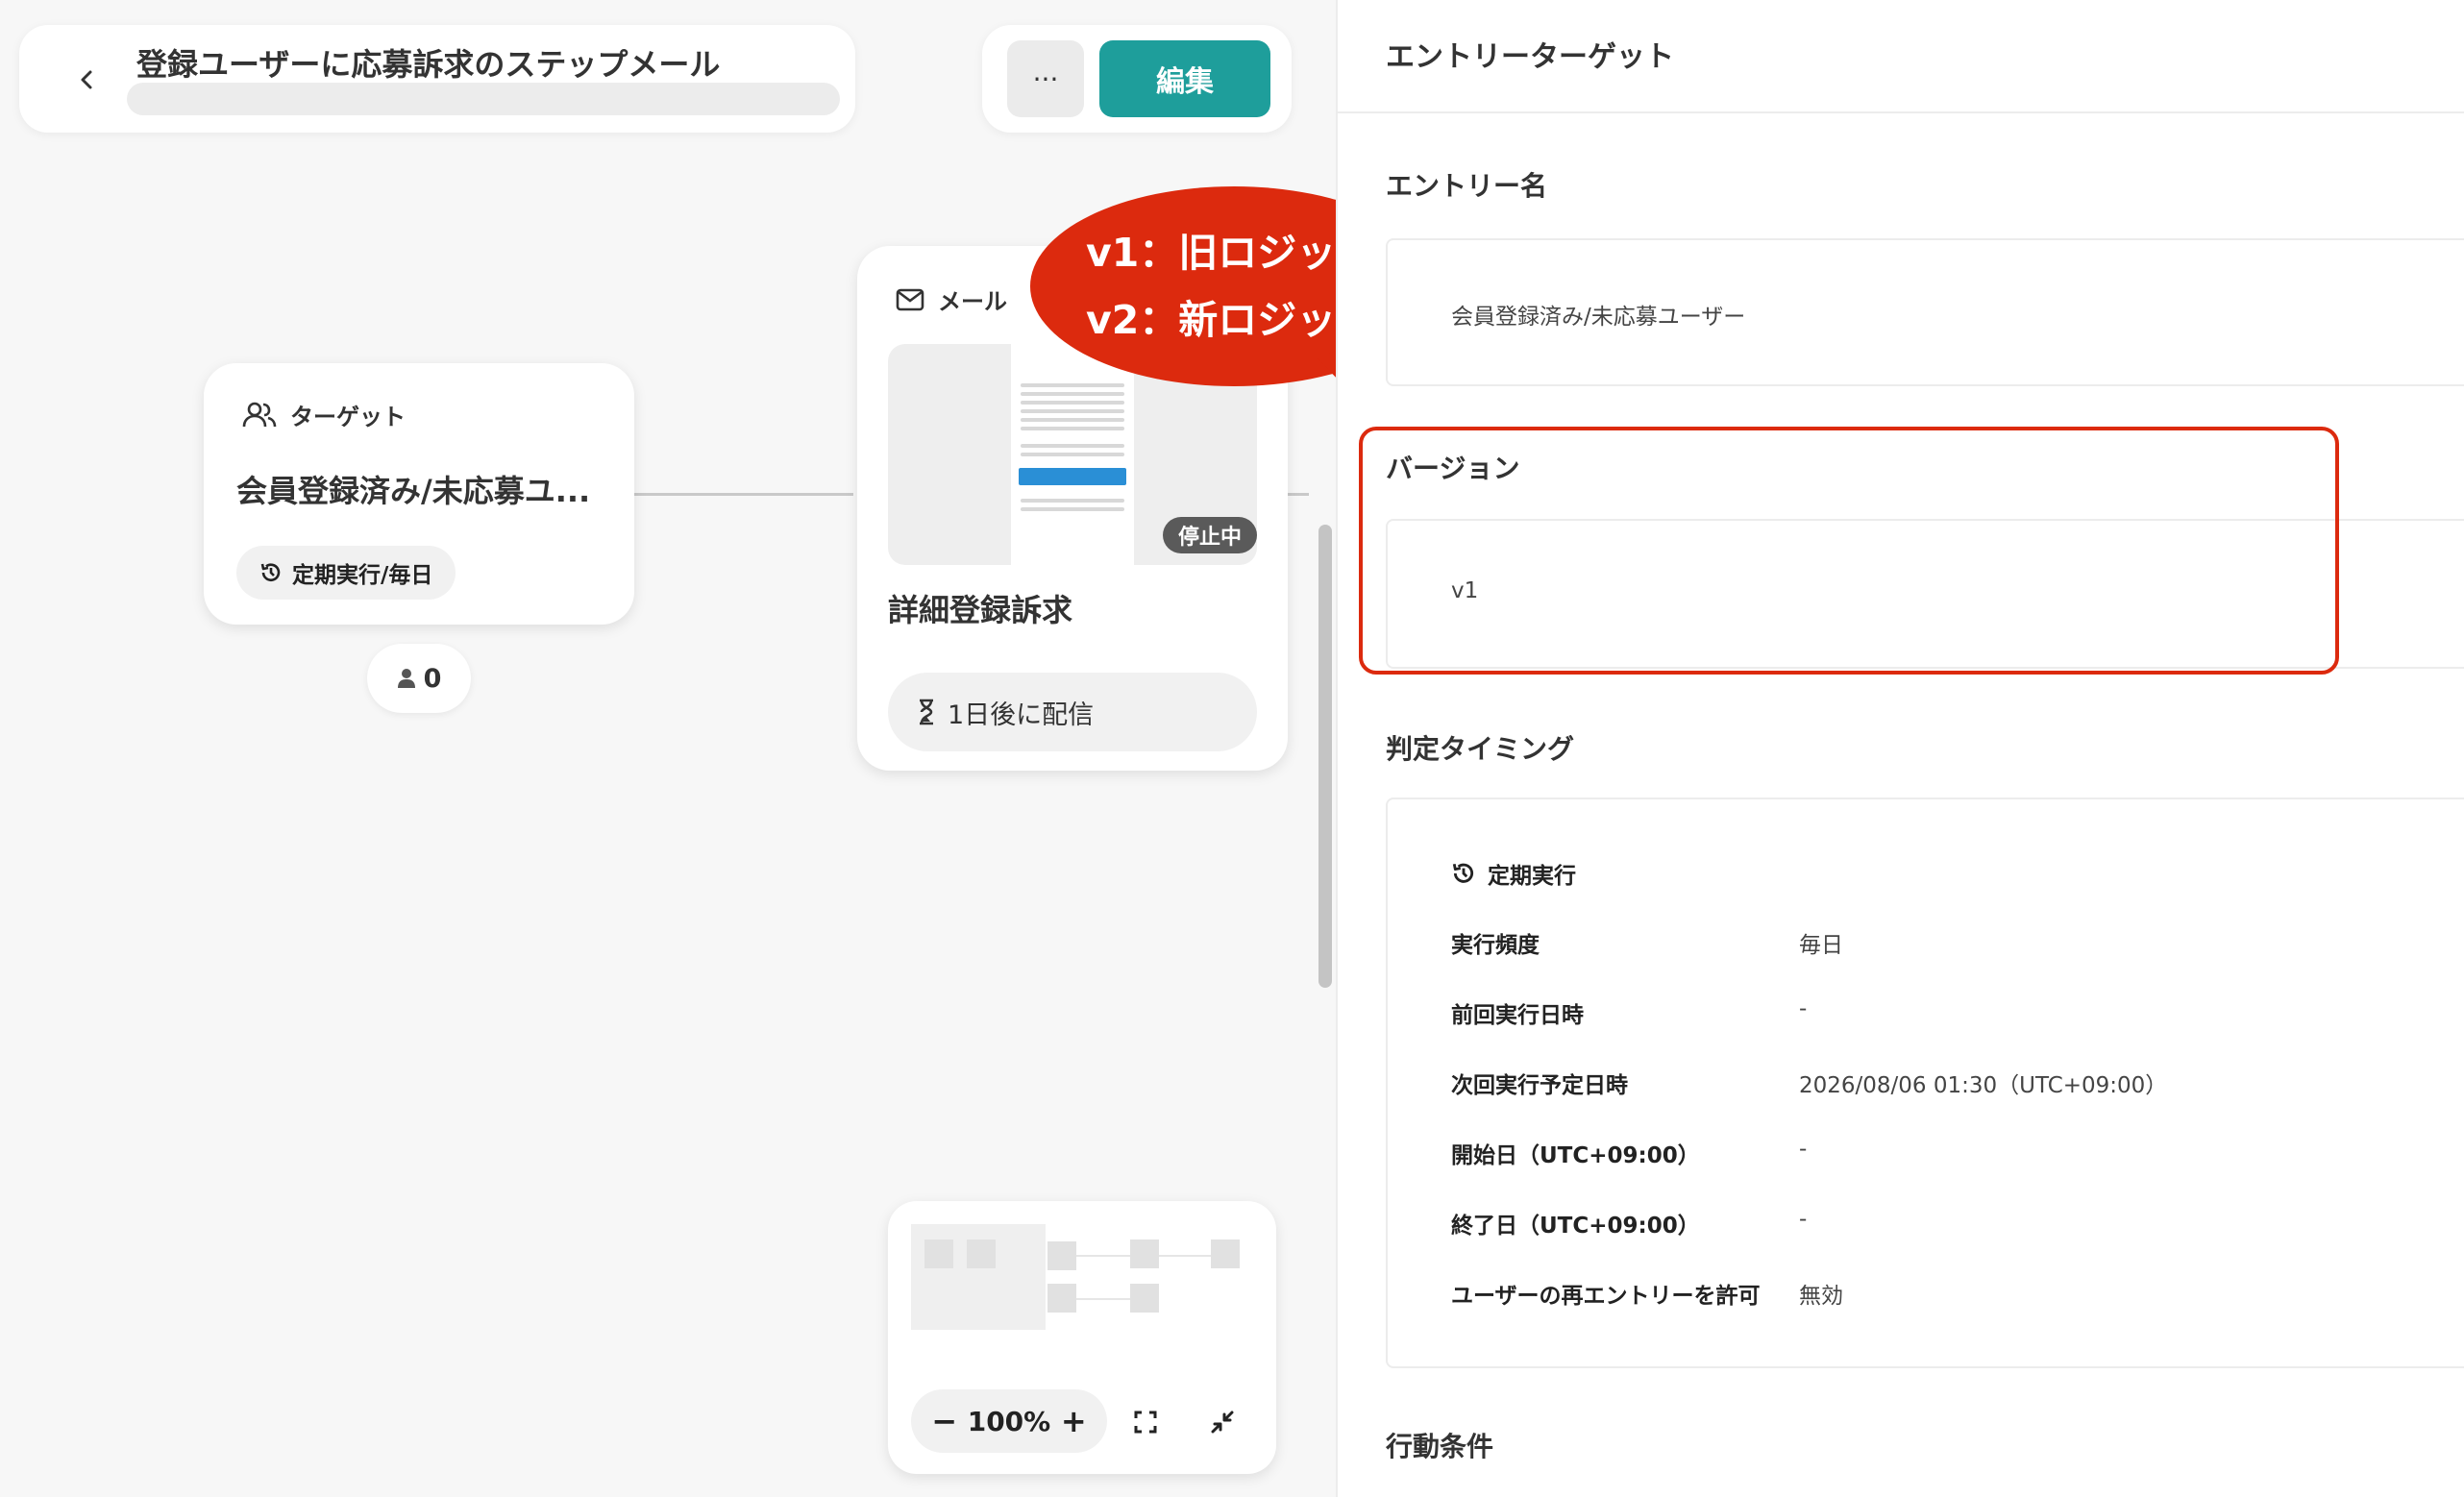 The width and height of the screenshot is (2464, 1497). I want to click on status-badge: 停止中, so click(1210, 535).